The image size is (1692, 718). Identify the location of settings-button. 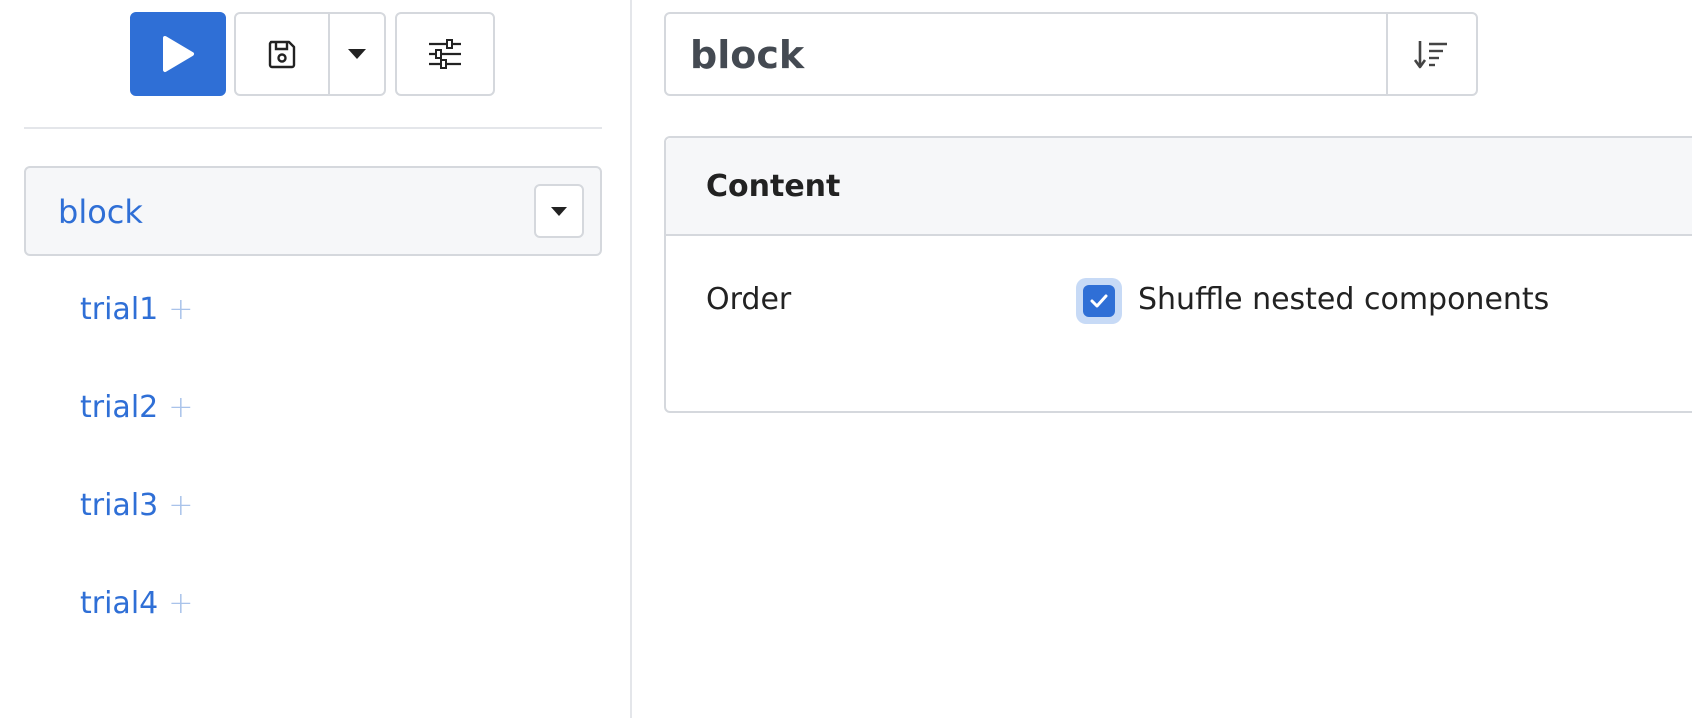
(445, 54).